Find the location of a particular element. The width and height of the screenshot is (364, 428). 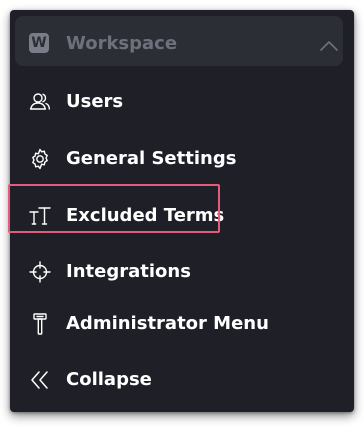

menu-item-users: Users is located at coordinates (179, 102).